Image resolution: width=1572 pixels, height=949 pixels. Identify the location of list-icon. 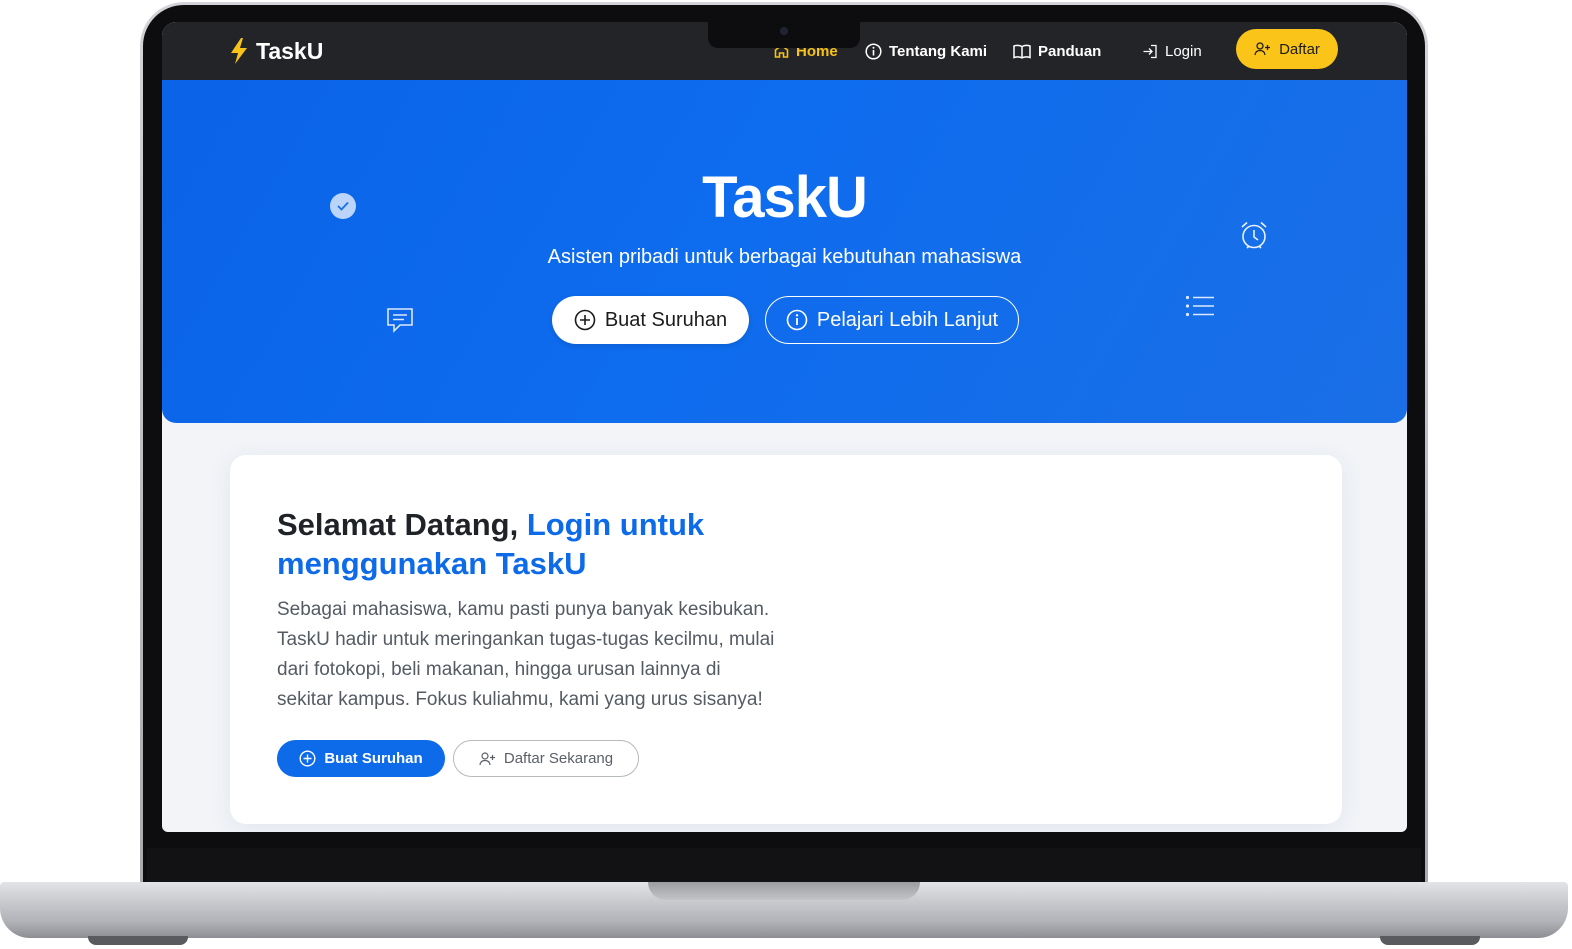
(1200, 306).